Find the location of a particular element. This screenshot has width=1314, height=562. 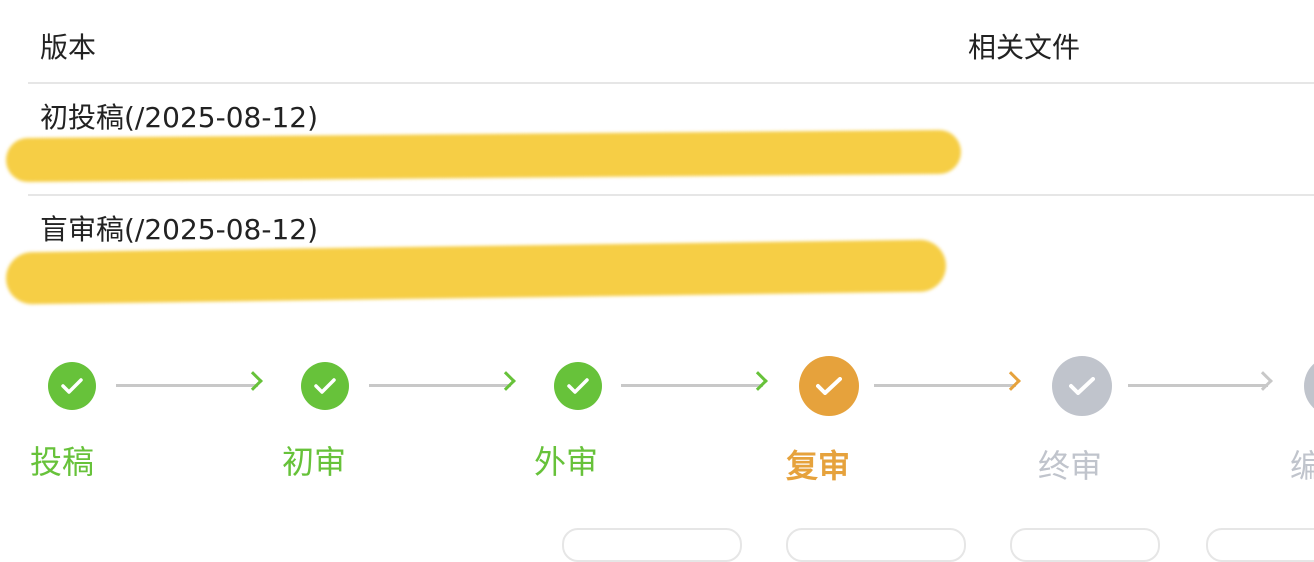

step-label: 编 is located at coordinates (1302, 466).